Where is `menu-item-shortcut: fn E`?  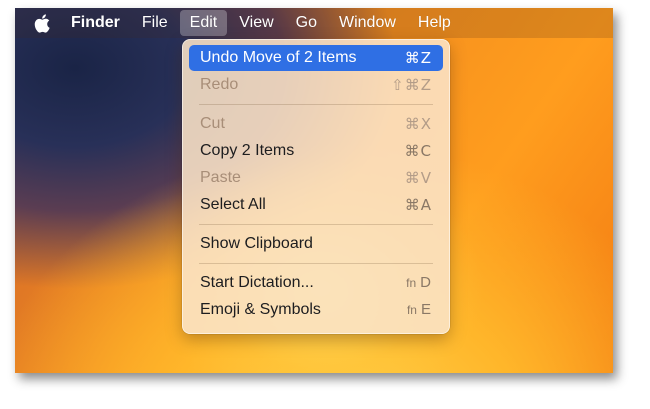
menu-item-shortcut: fn E is located at coordinates (419, 310).